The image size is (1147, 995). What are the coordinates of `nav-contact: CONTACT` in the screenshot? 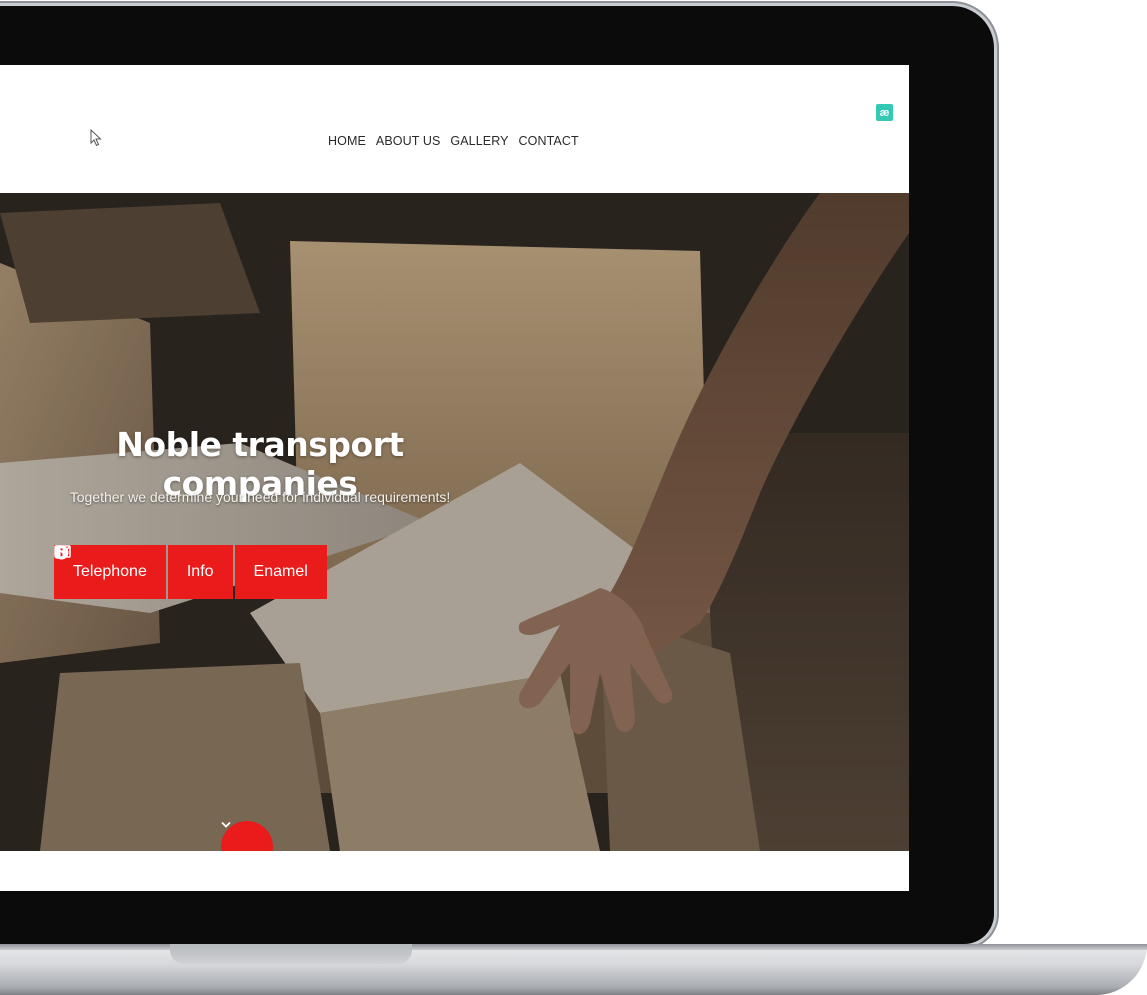 It's located at (549, 141).